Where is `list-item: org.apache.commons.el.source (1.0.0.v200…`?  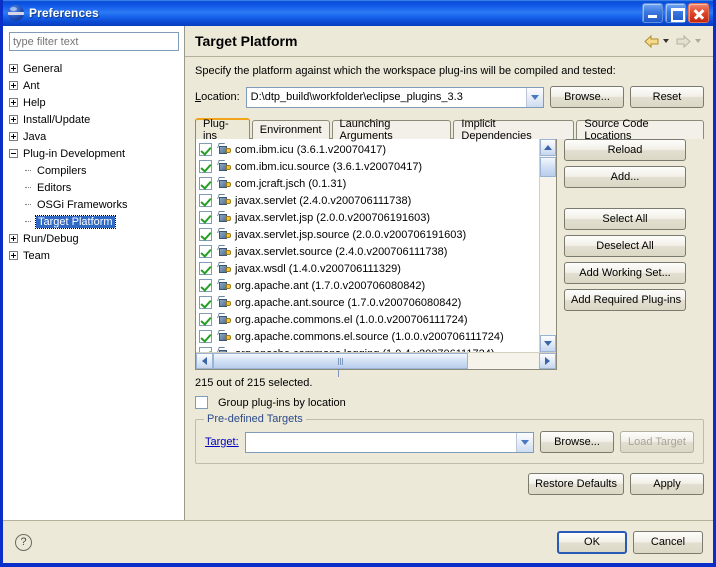 list-item: org.apache.commons.el.source (1.0.0.v200… is located at coordinates (369, 336).